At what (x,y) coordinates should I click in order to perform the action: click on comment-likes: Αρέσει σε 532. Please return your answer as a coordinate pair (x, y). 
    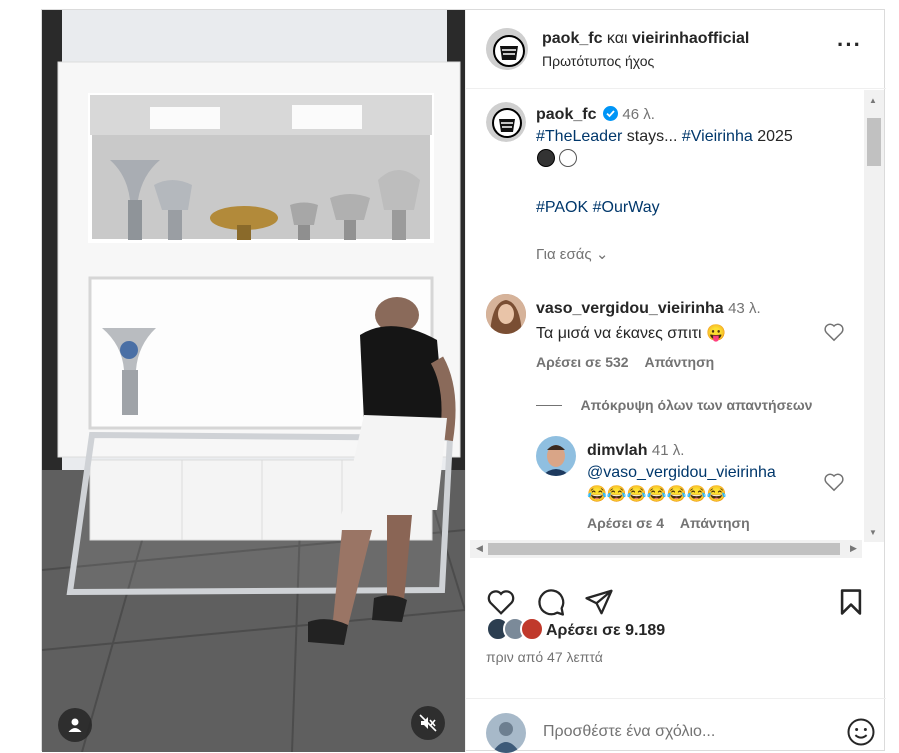
    Looking at the image, I should click on (582, 362).